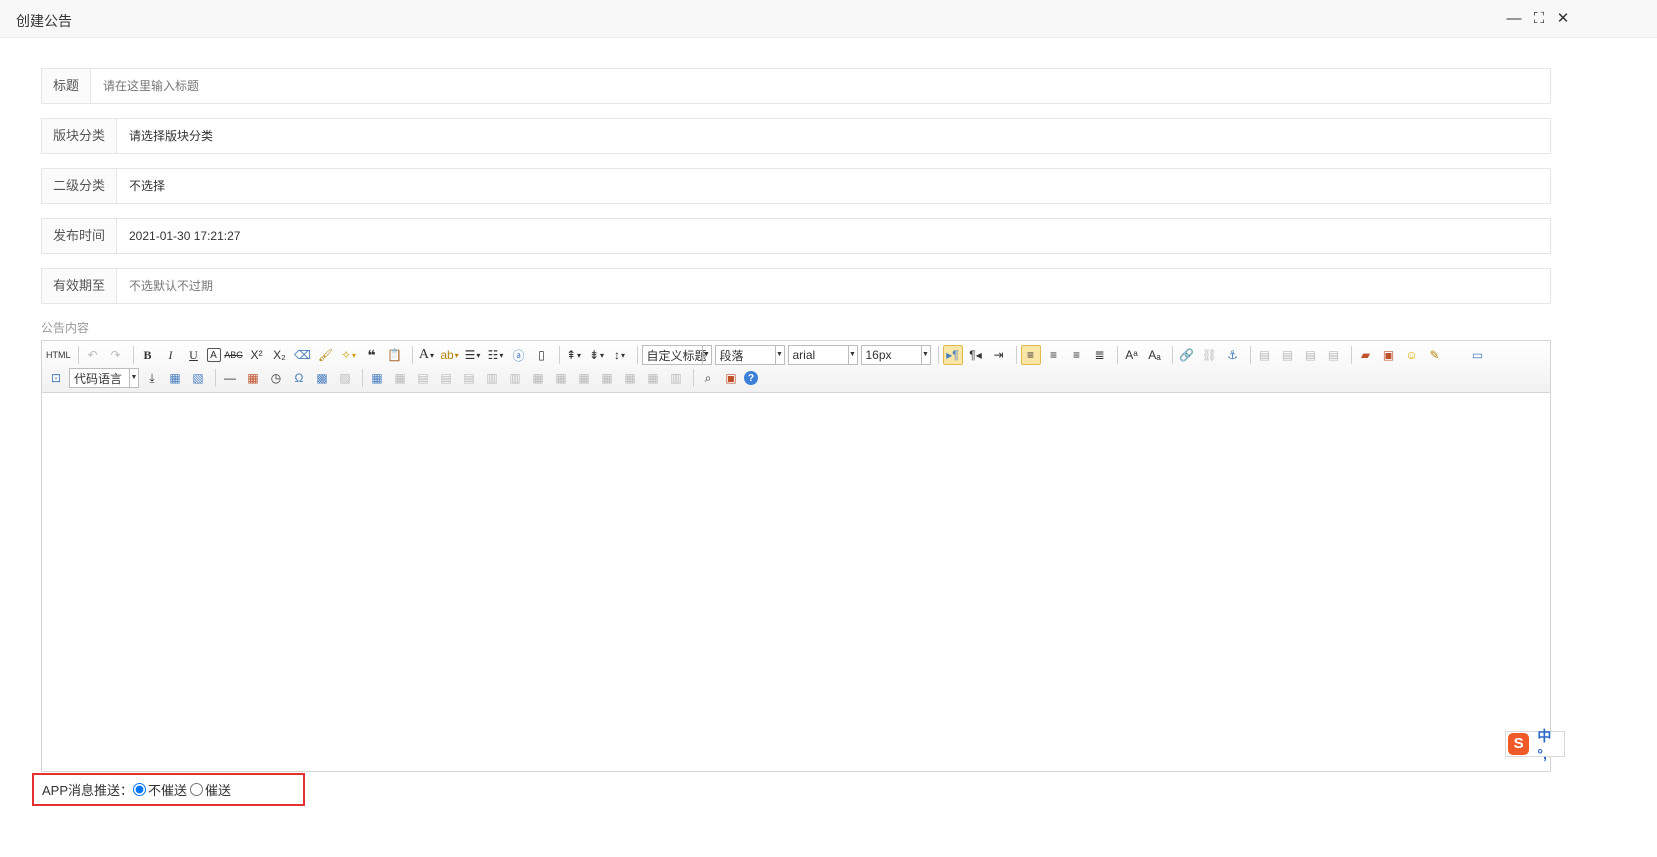 The width and height of the screenshot is (1657, 857). Describe the element at coordinates (630, 378) in the screenshot. I see `split-to-rows-icon: ▦` at that location.